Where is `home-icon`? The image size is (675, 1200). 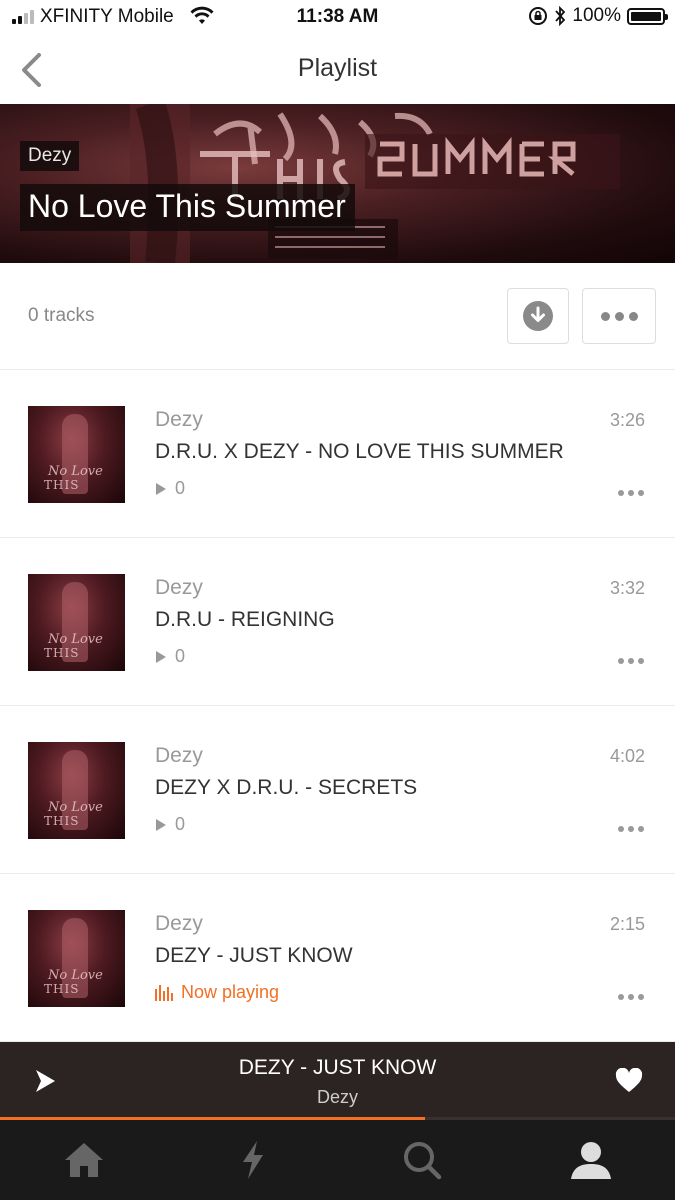 home-icon is located at coordinates (84, 1160).